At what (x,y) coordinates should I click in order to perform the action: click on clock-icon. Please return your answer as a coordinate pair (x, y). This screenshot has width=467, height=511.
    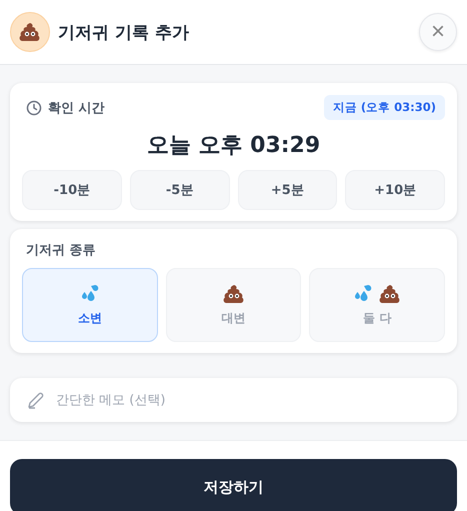
    Looking at the image, I should click on (34, 108).